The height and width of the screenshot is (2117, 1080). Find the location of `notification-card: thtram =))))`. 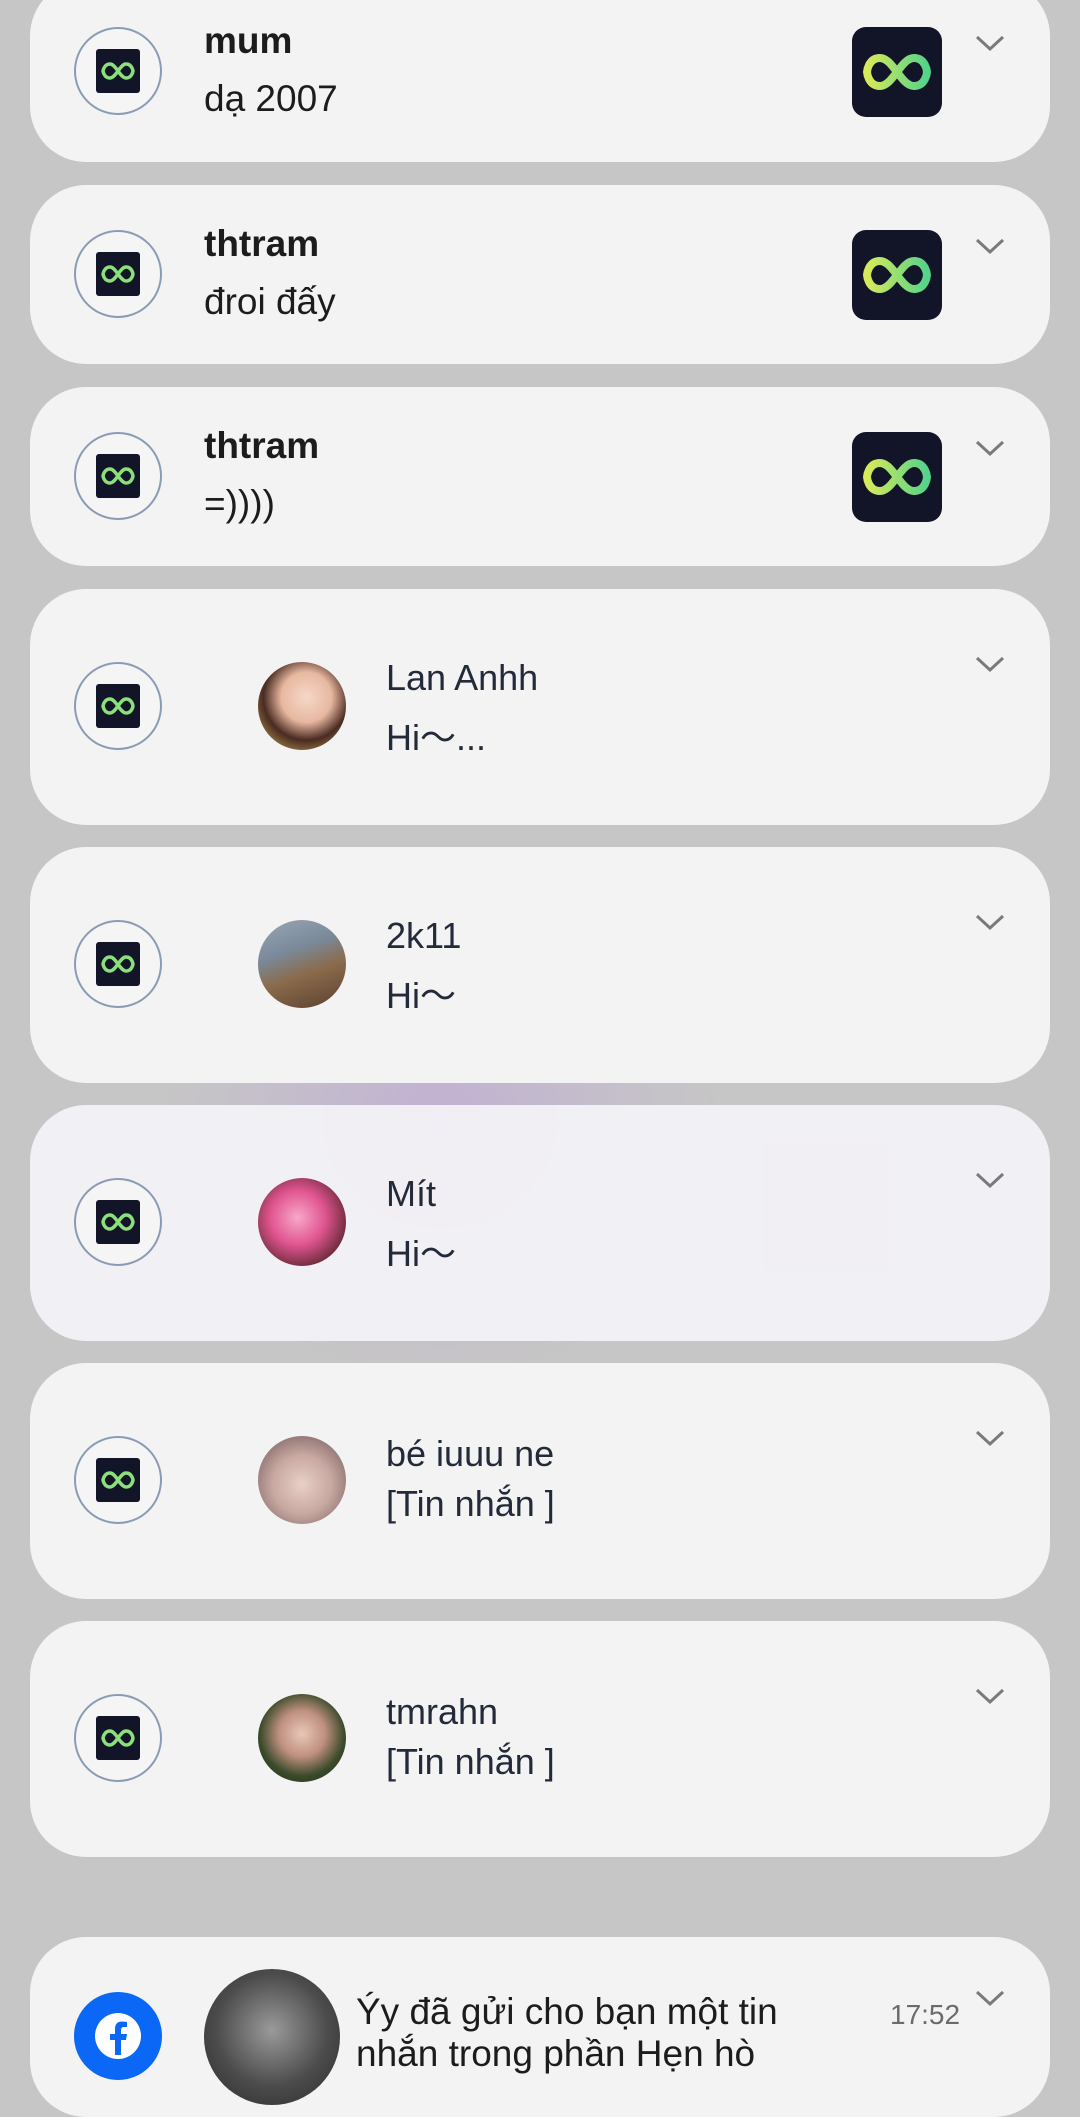

notification-card: thtram =)))) is located at coordinates (540, 476).